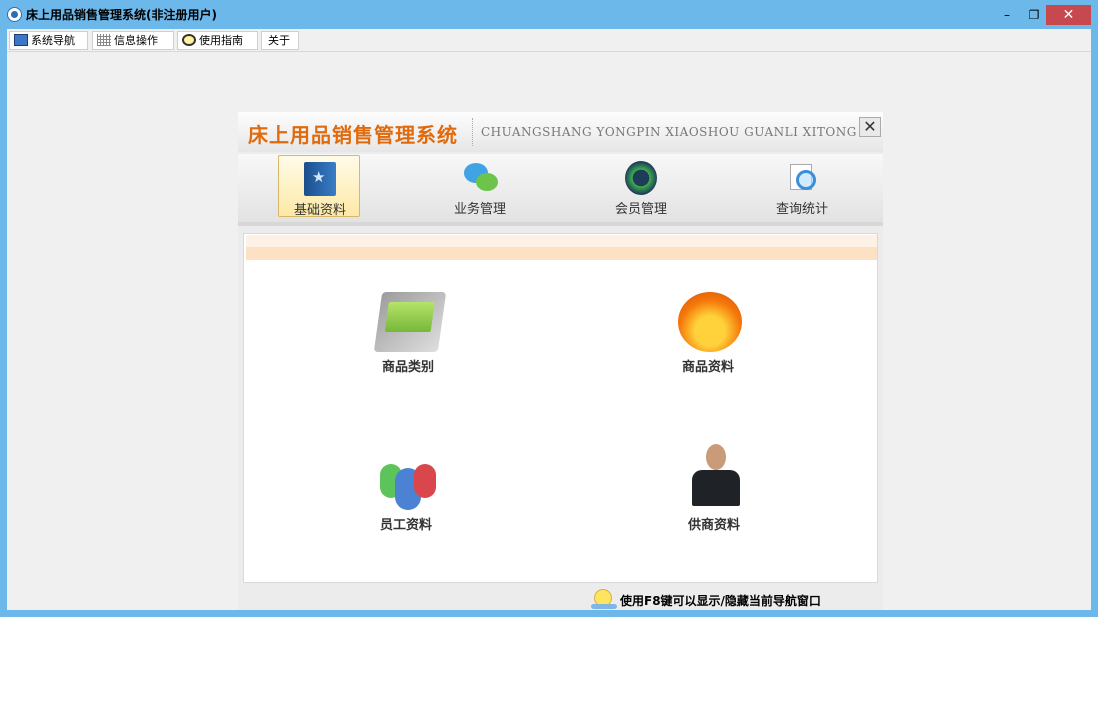 Image resolution: width=1098 pixels, height=722 pixels. I want to click on tile-product-category: 商品类别, so click(408, 337).